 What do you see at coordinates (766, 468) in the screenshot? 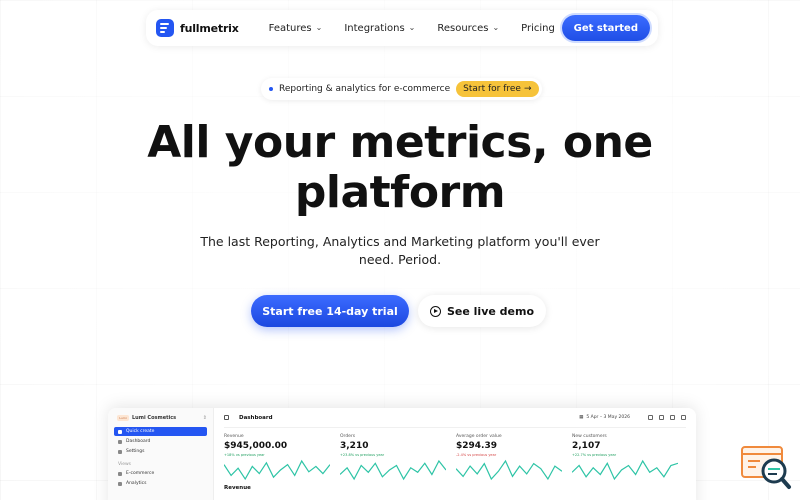
I see `support-chat-icon` at bounding box center [766, 468].